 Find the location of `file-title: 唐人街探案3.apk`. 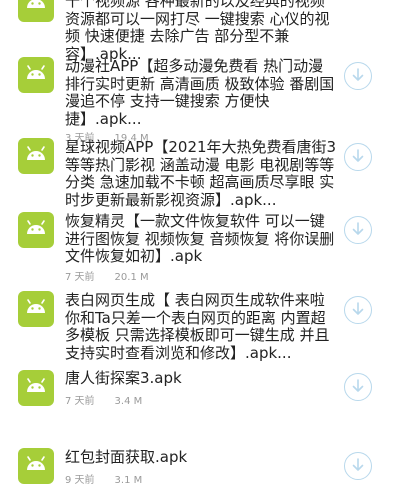

file-title: 唐人街探案3.apk is located at coordinates (201, 378).